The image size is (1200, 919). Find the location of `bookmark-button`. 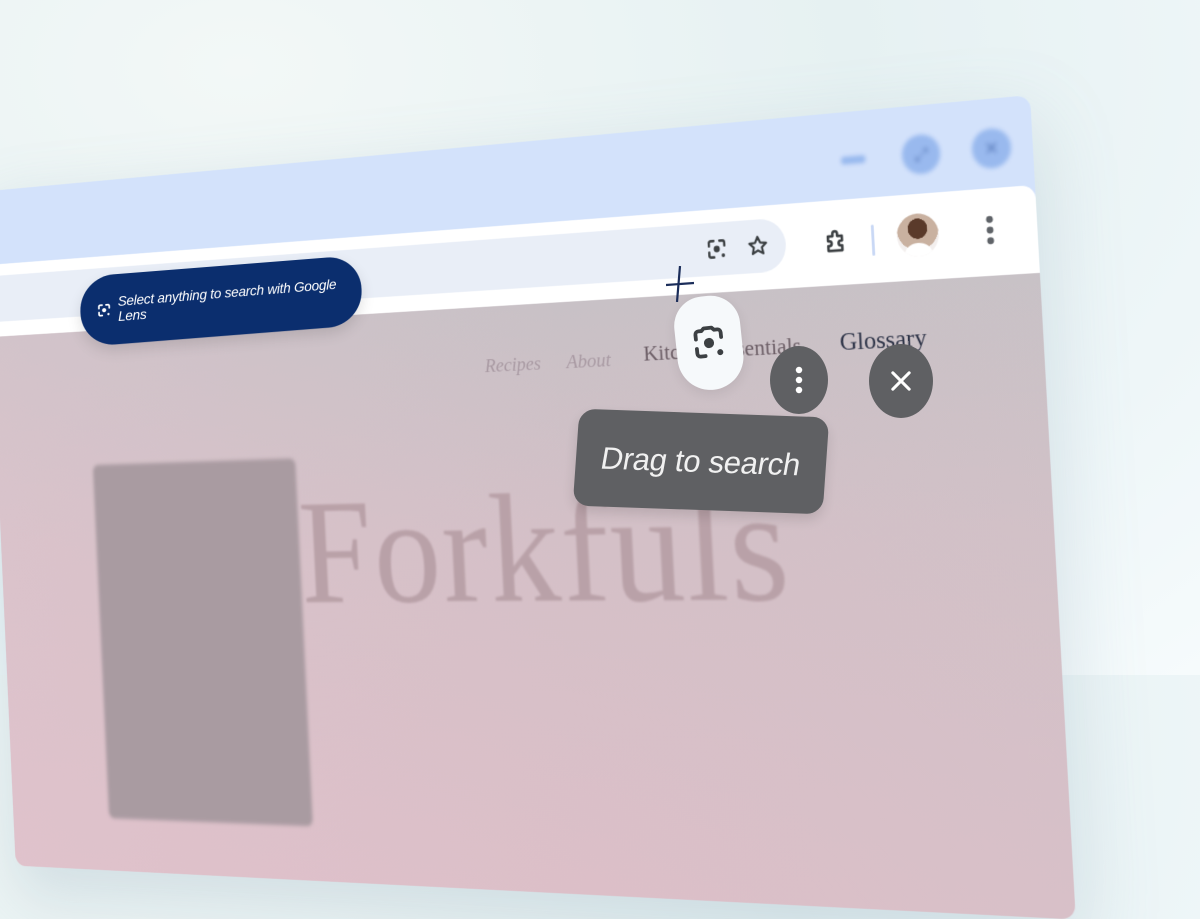

bookmark-button is located at coordinates (758, 246).